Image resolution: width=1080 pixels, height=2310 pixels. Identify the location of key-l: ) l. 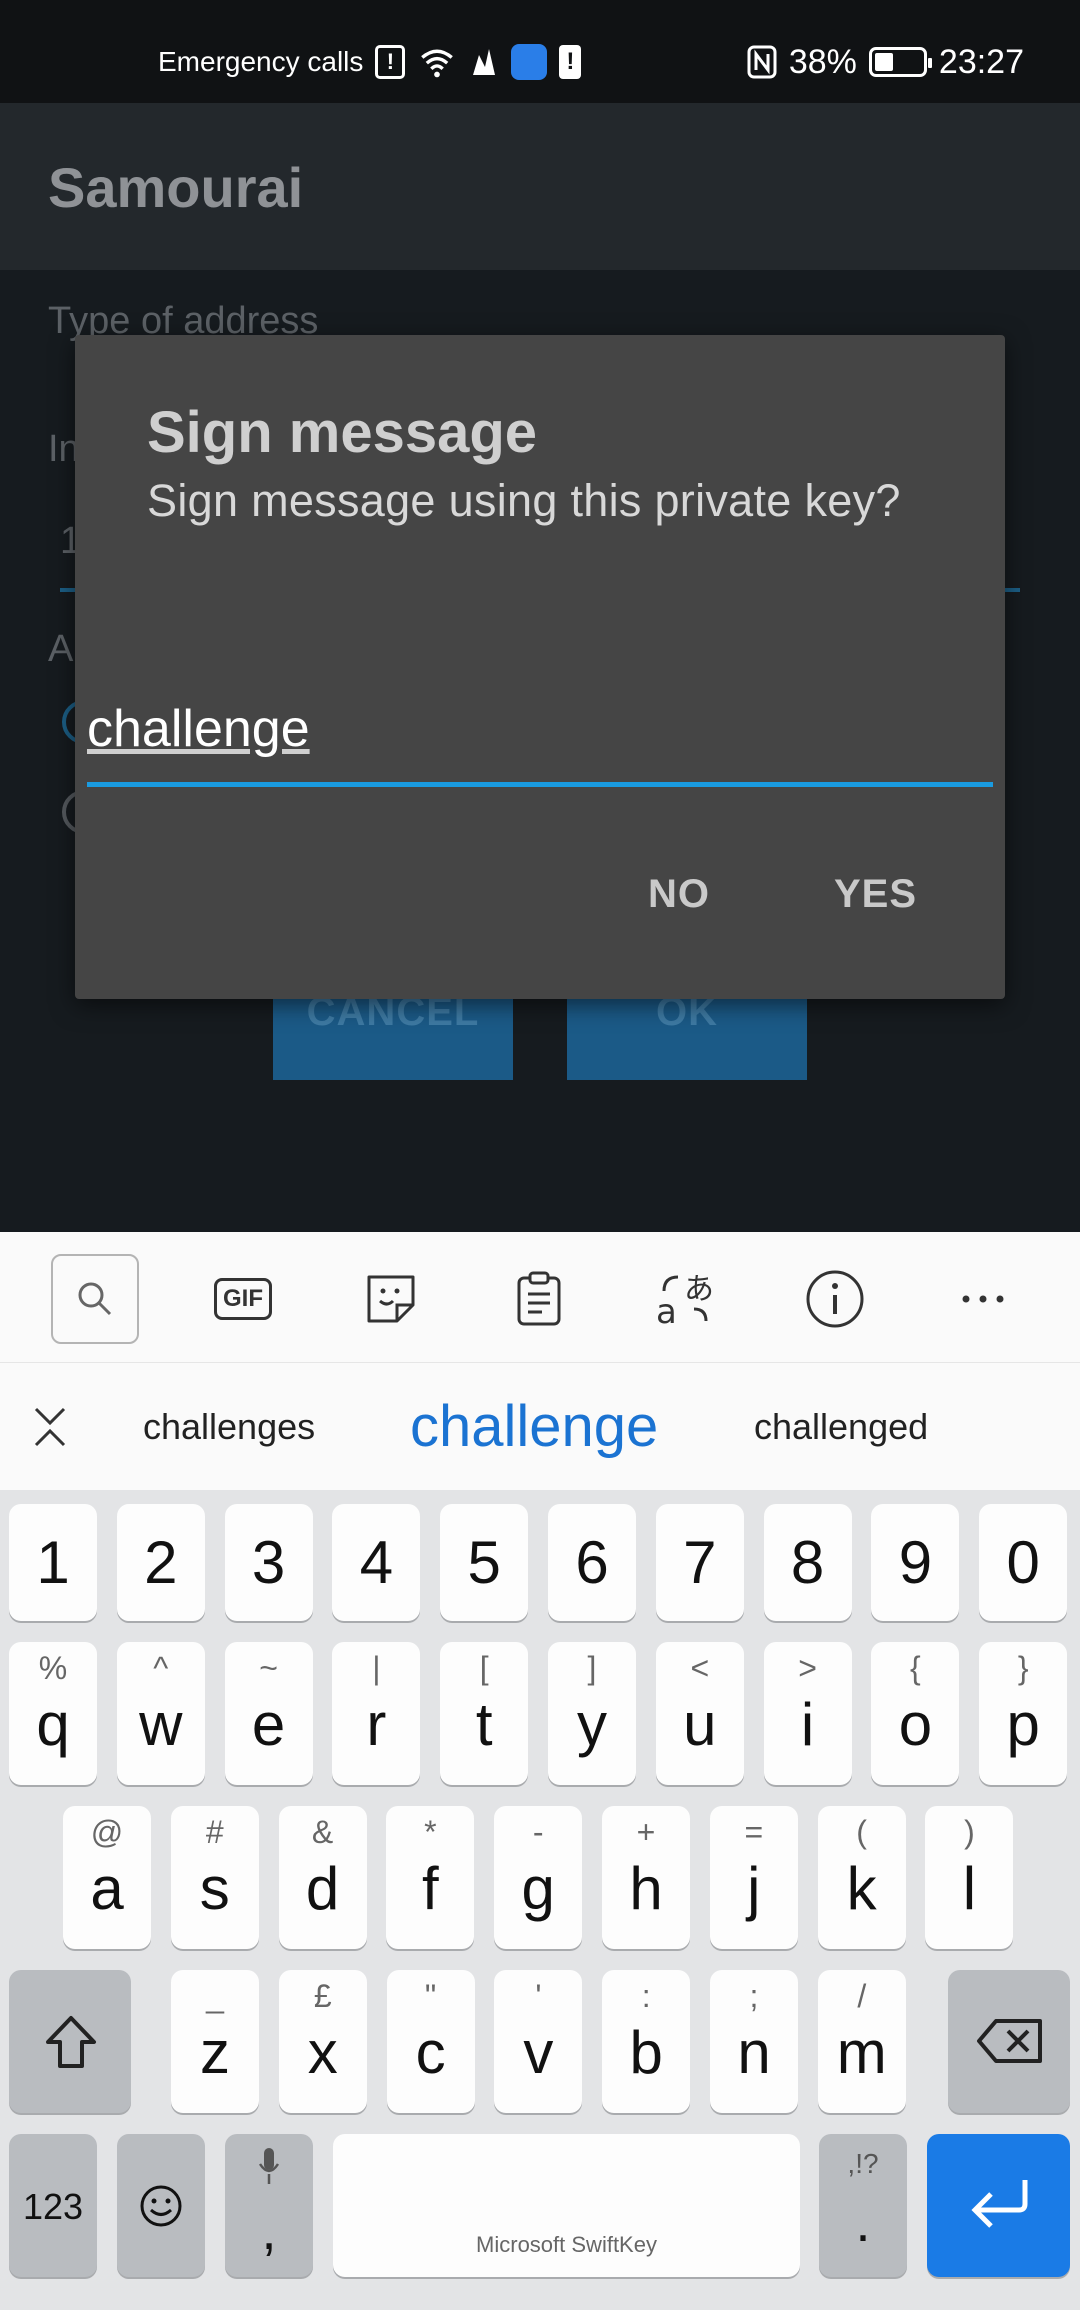
(969, 1877).